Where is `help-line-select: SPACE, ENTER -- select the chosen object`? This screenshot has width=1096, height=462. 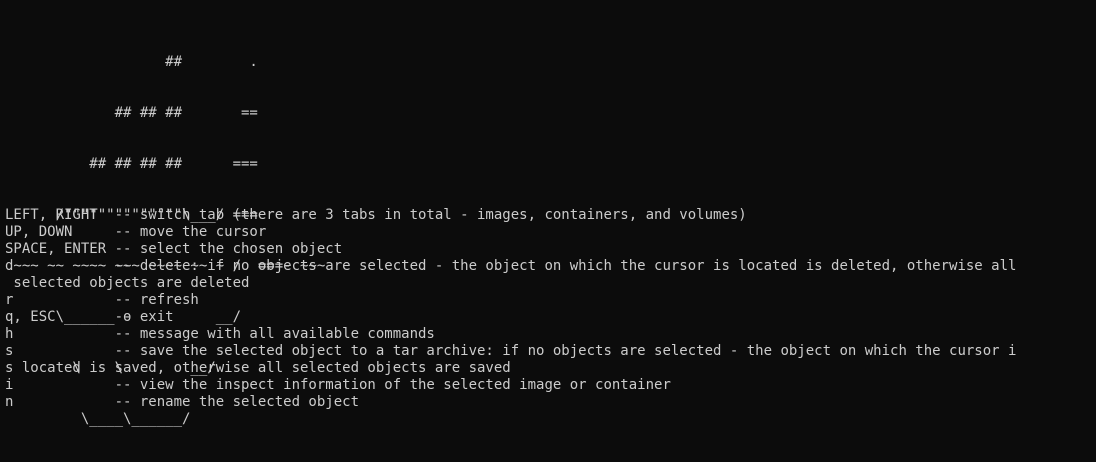 help-line-select: SPACE, ENTER -- select the chosen object is located at coordinates (174, 249).